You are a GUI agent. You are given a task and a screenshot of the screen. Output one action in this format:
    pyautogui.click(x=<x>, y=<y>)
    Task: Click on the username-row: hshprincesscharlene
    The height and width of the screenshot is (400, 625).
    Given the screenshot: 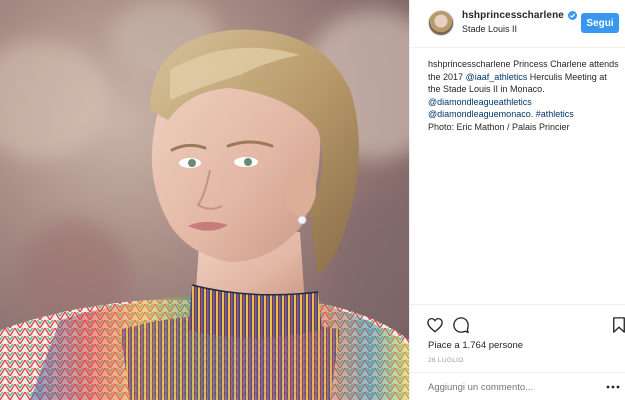 What is the action you would take?
    pyautogui.click(x=522, y=15)
    